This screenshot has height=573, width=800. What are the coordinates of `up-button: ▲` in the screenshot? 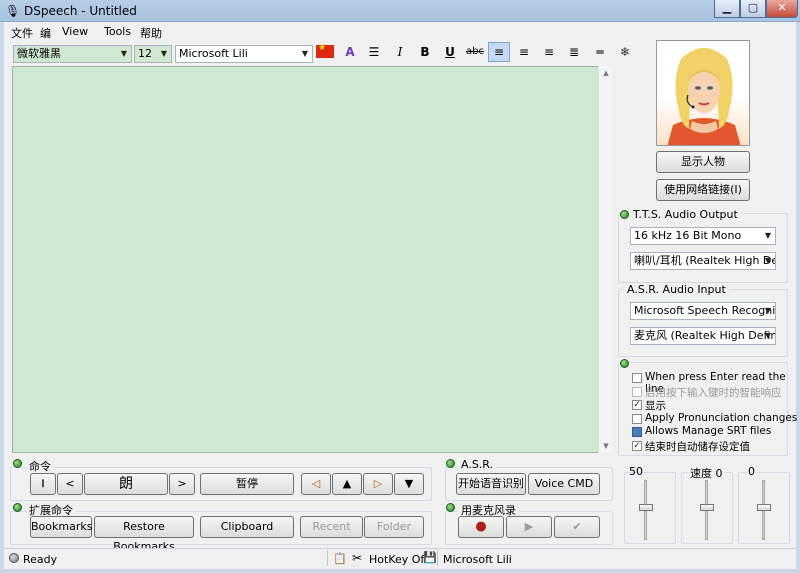 It's located at (347, 484).